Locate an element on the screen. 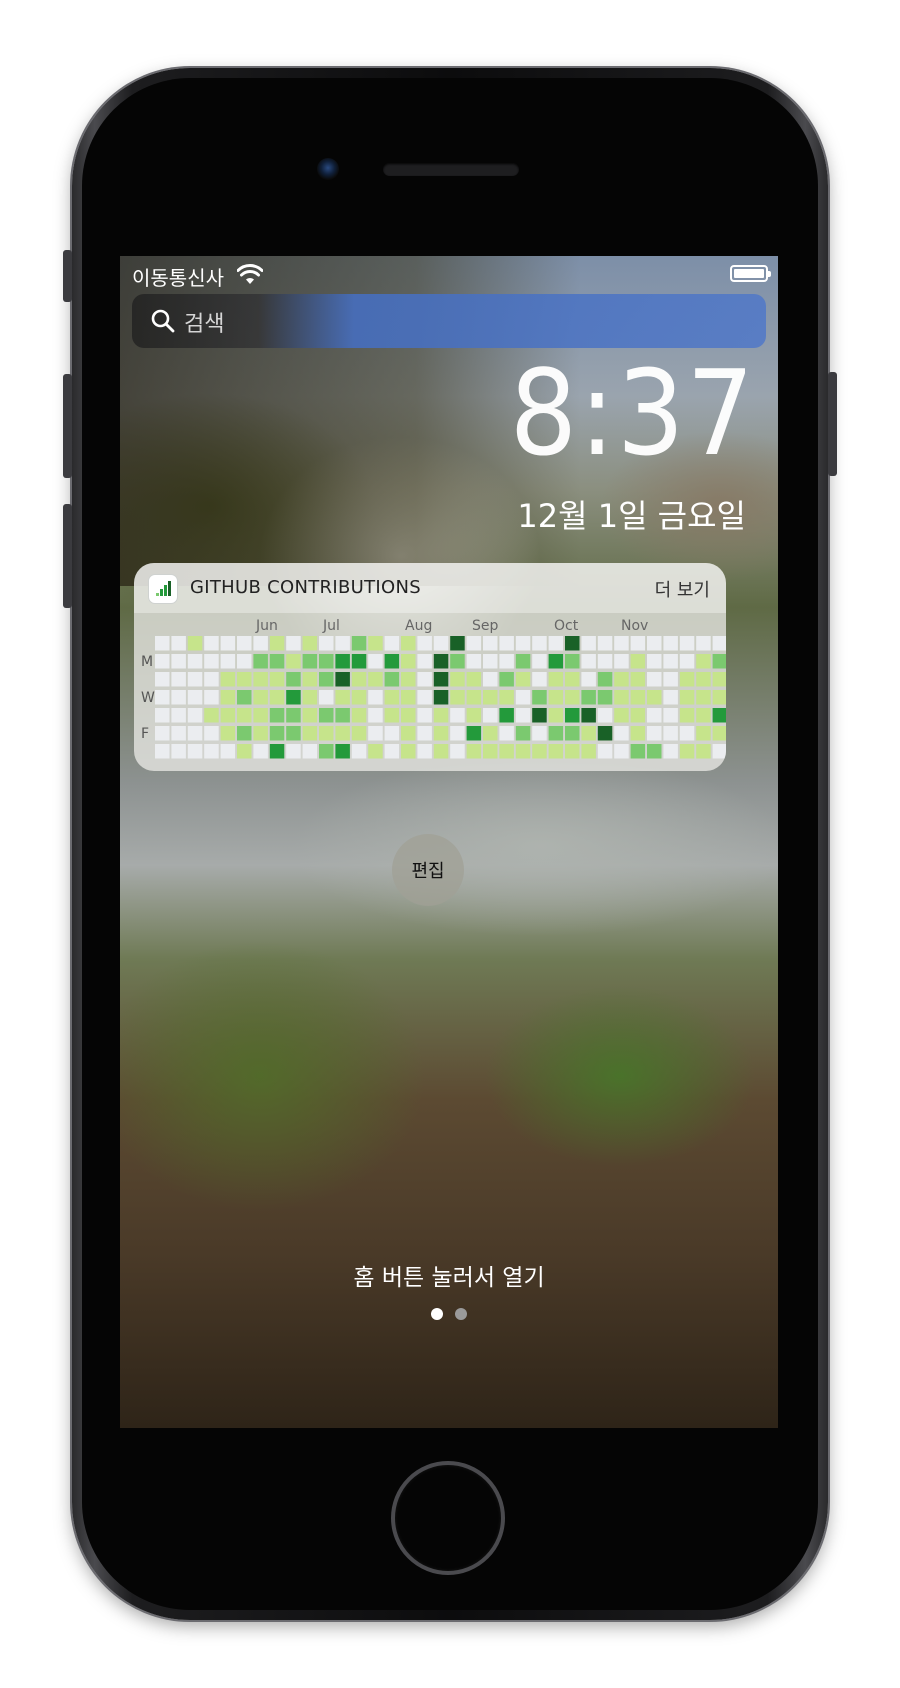 This screenshot has height=1688, width=900. power-button is located at coordinates (832, 424).